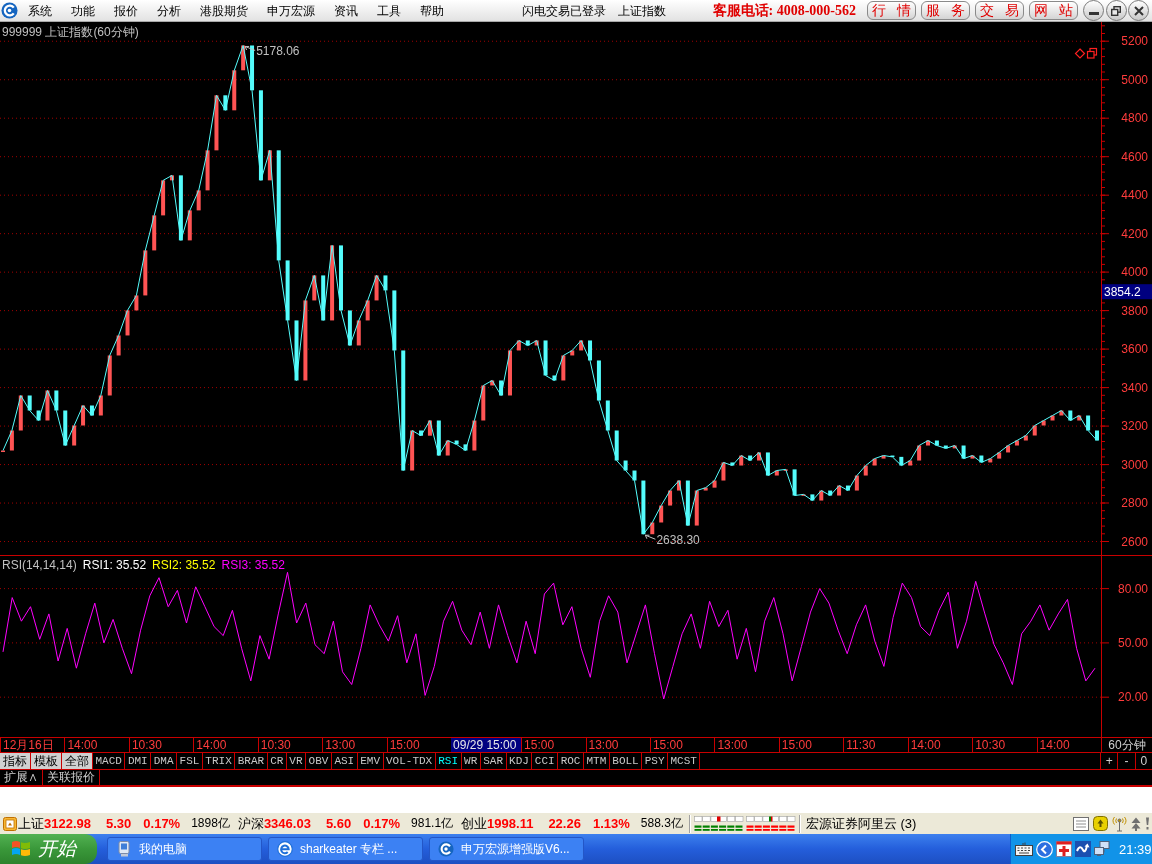 The width and height of the screenshot is (1152, 864). What do you see at coordinates (1134, 233) in the screenshot?
I see `axis-label: 4200` at bounding box center [1134, 233].